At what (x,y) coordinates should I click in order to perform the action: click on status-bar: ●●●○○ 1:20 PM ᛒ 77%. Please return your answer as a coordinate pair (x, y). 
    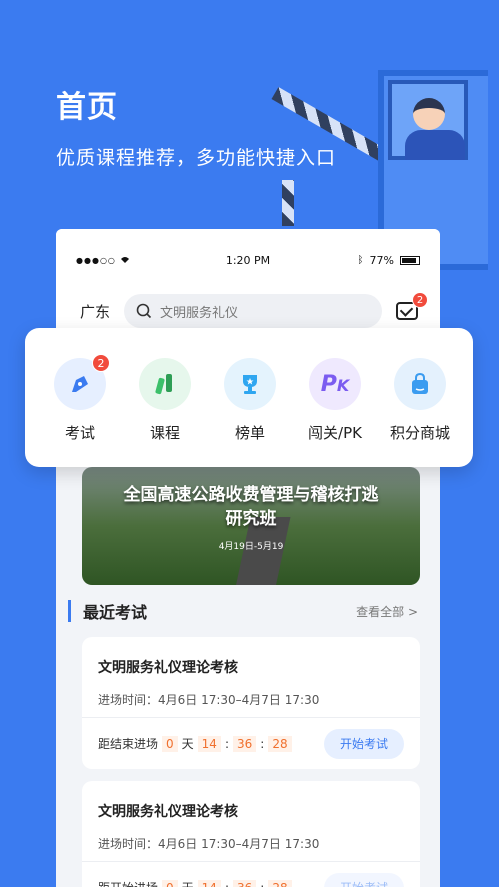
    Looking at the image, I should click on (248, 260).